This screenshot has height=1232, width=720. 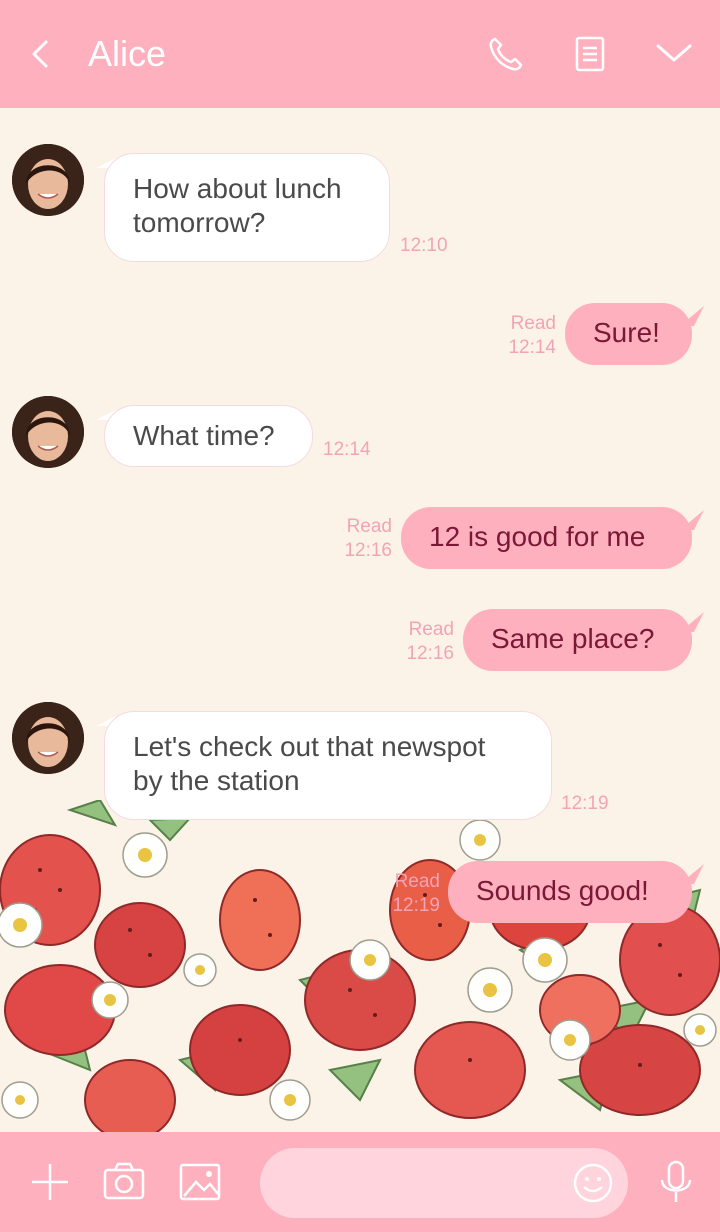 I want to click on incoming-message: How about lunch tomorrow?, so click(x=247, y=207).